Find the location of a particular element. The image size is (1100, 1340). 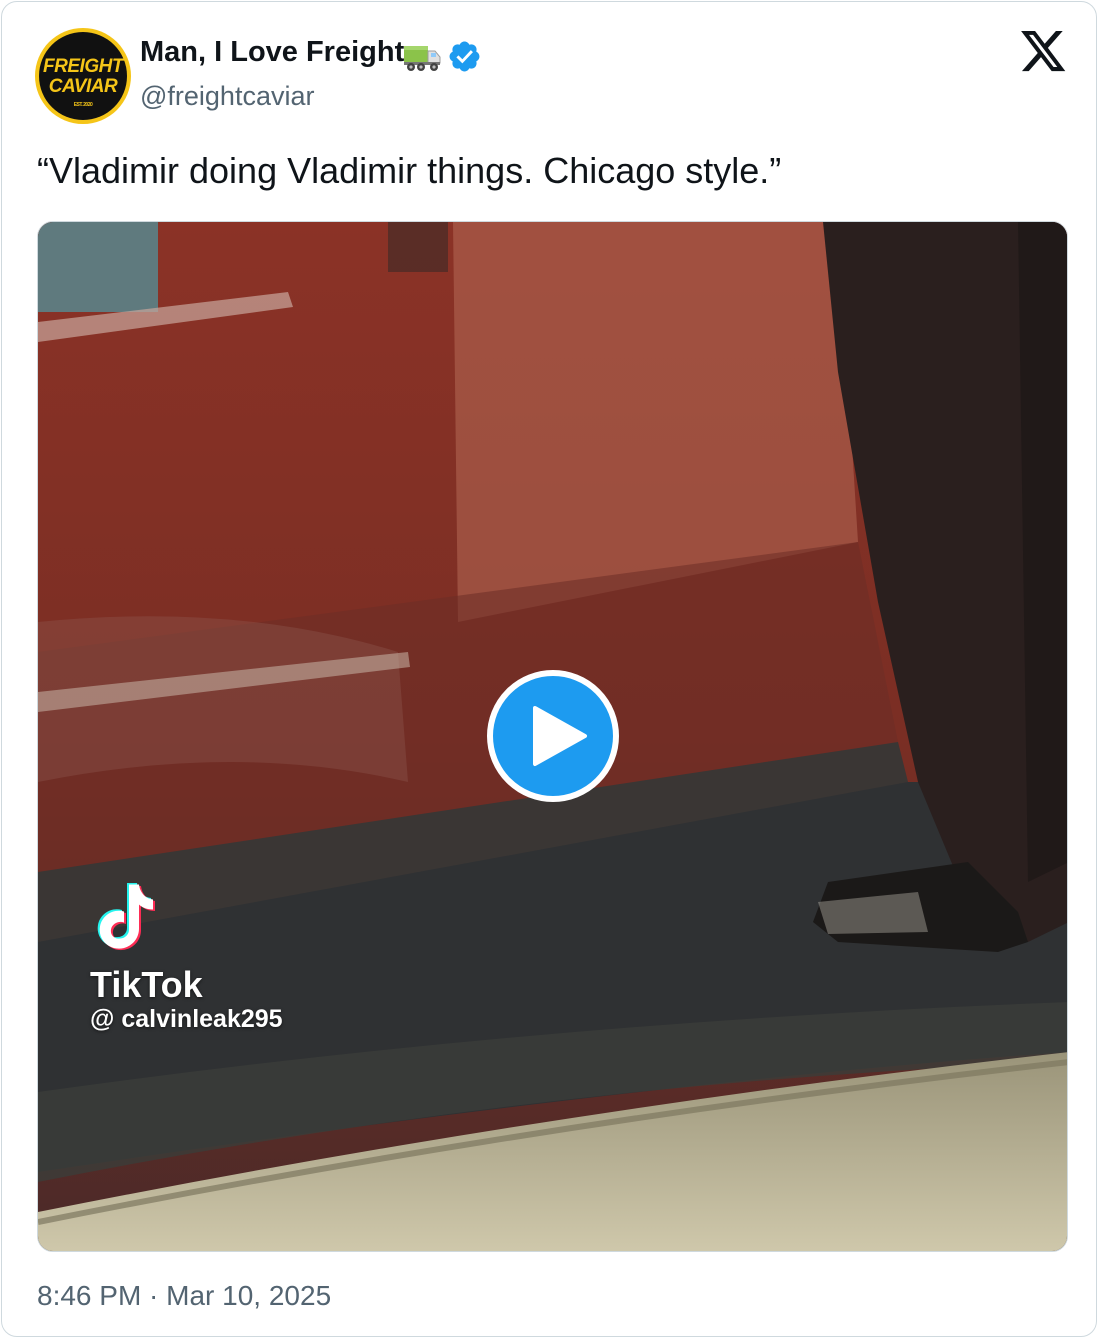

author-handle: @freightcaviar is located at coordinates (227, 96).